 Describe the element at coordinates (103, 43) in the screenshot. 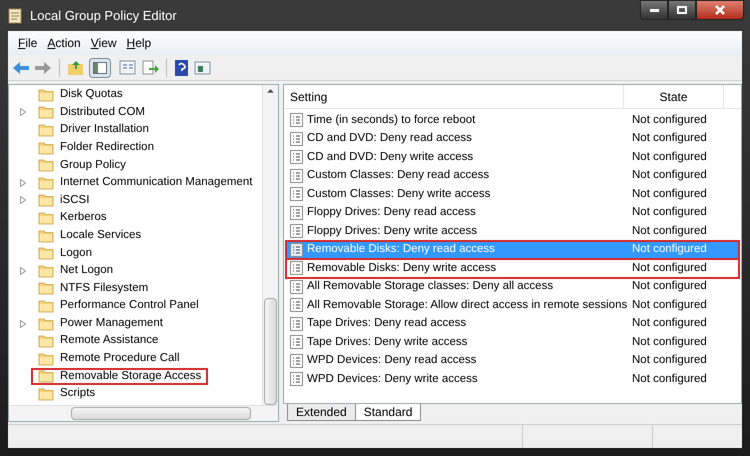

I see `menu-item: View` at that location.